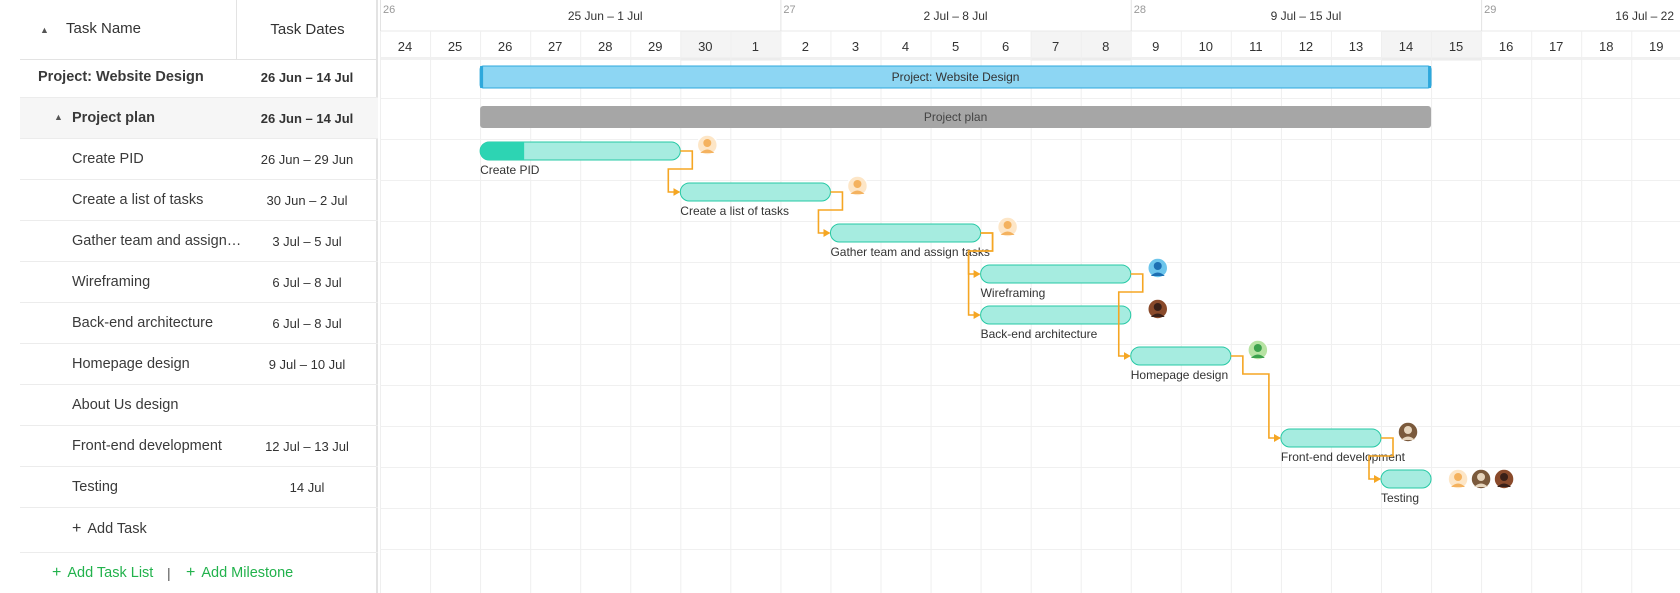 The height and width of the screenshot is (593, 1680). I want to click on dependency-link, so click(1255, 398).